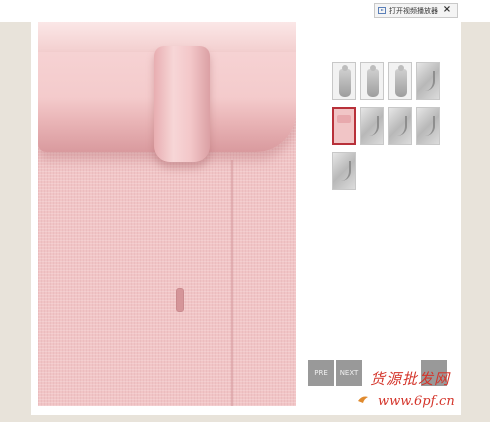  Describe the element at coordinates (428, 126) in the screenshot. I see `thumbnail-pocket-detail` at that location.